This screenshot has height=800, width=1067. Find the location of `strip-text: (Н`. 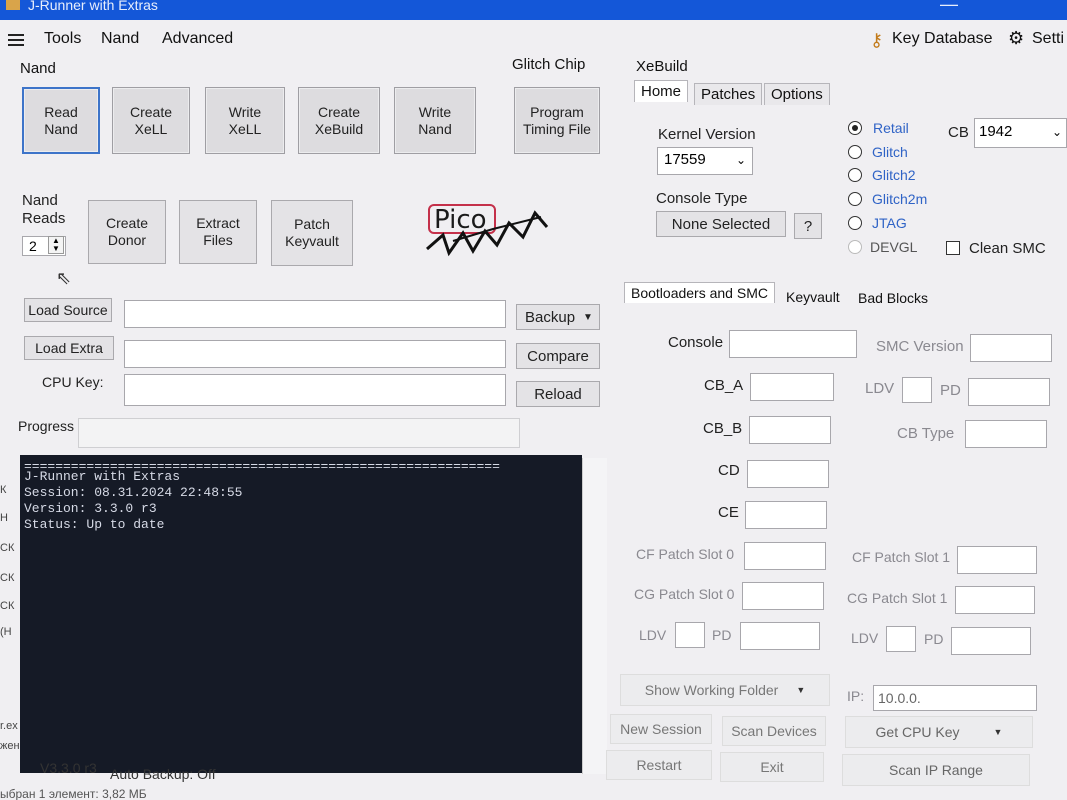

strip-text: (Н is located at coordinates (6, 632).